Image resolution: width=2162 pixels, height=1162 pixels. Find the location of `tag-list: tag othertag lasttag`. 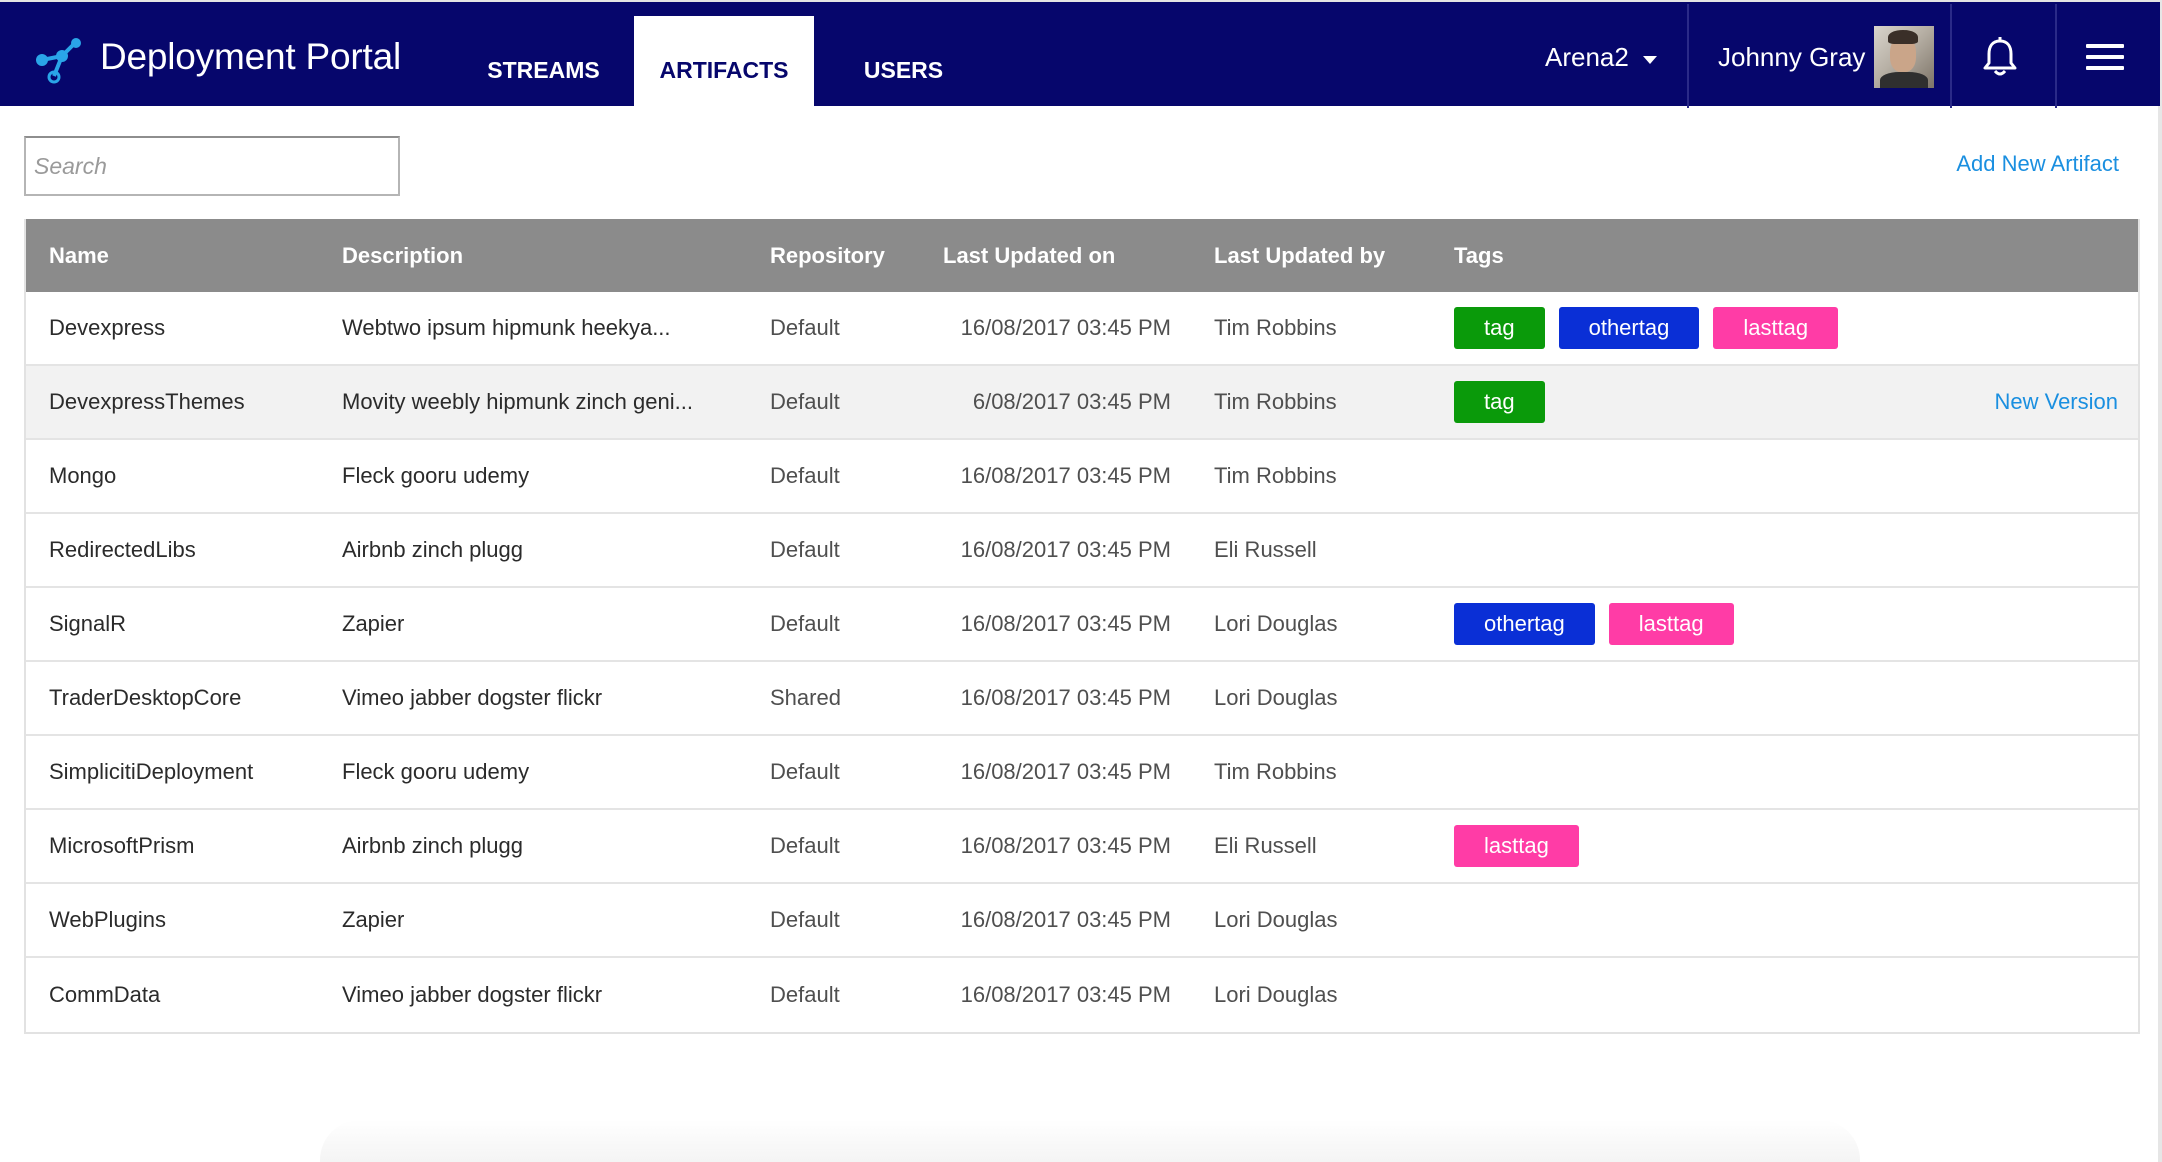

tag-list: tag othertag lasttag is located at coordinates (1646, 328).